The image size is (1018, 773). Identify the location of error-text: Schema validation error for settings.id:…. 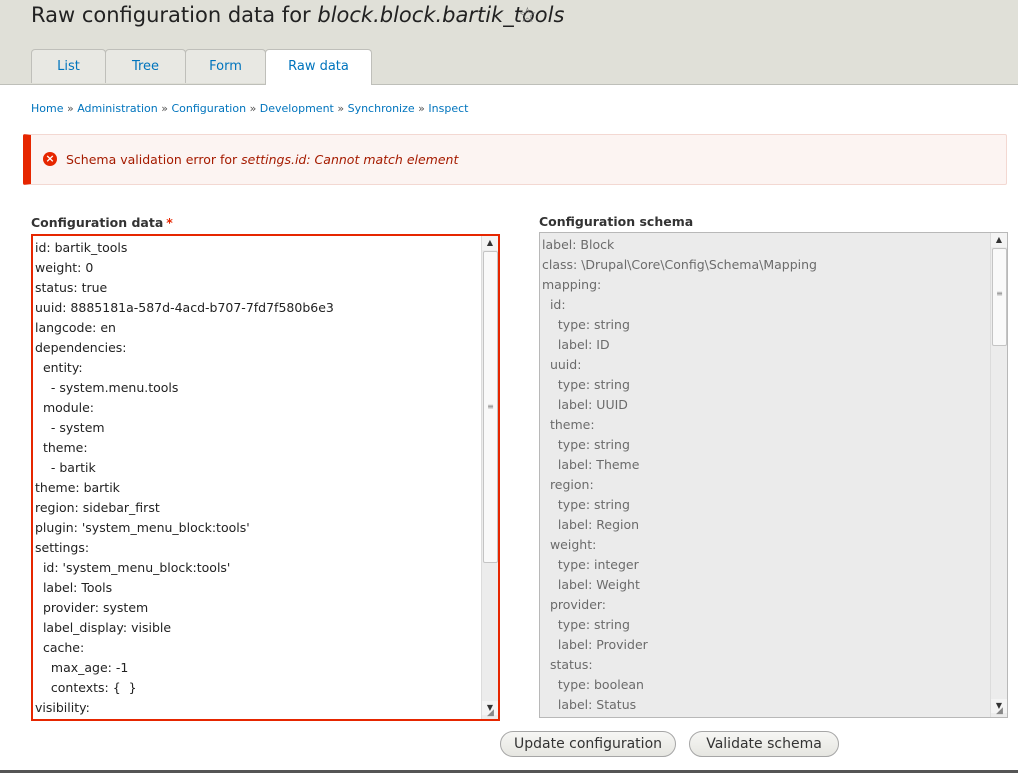
(262, 159).